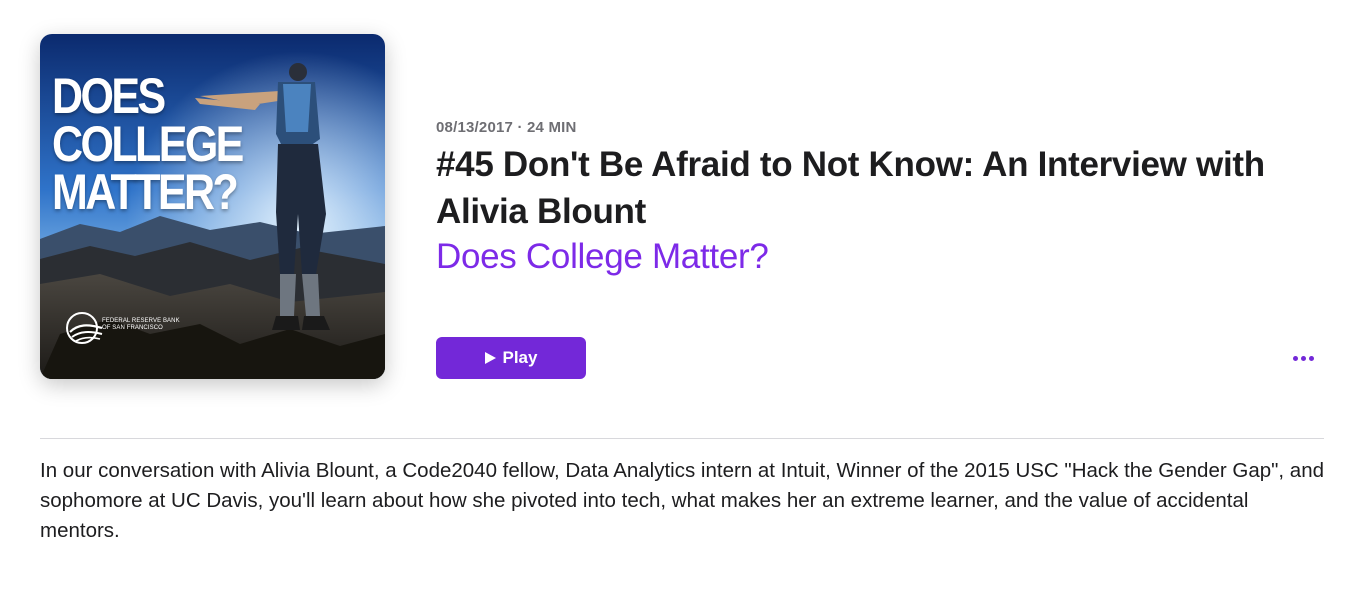  I want to click on artwork-title: DOES COLLEGE MATTER?, so click(151, 144).